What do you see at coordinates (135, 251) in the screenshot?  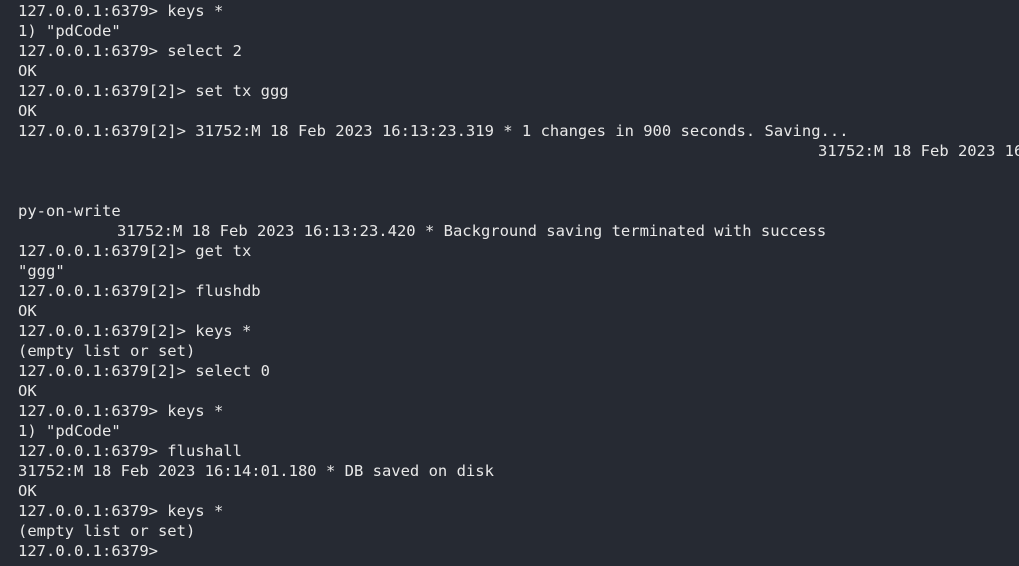 I see `terminal-line: 127.0.0.1:6379[2]> get tx` at bounding box center [135, 251].